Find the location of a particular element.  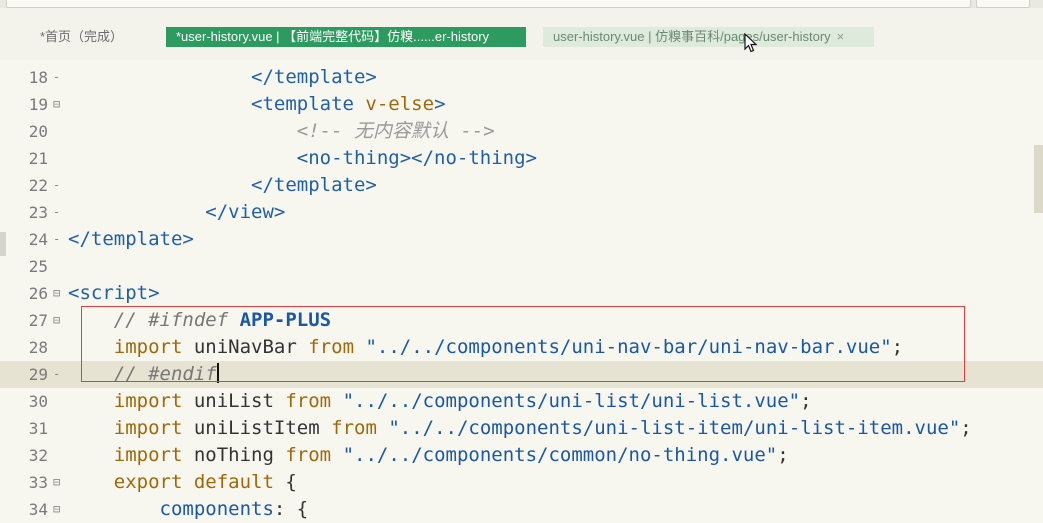

line-number: 22 is located at coordinates (38, 185).